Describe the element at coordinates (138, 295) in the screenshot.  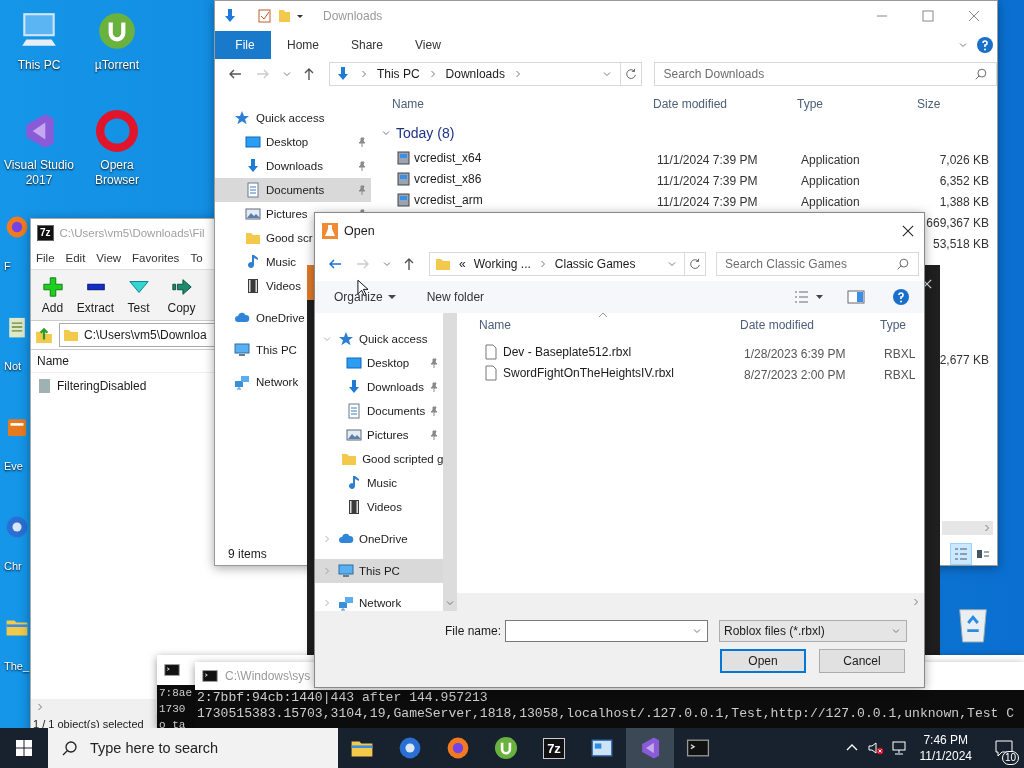
I see `toolbar-button: Test` at that location.